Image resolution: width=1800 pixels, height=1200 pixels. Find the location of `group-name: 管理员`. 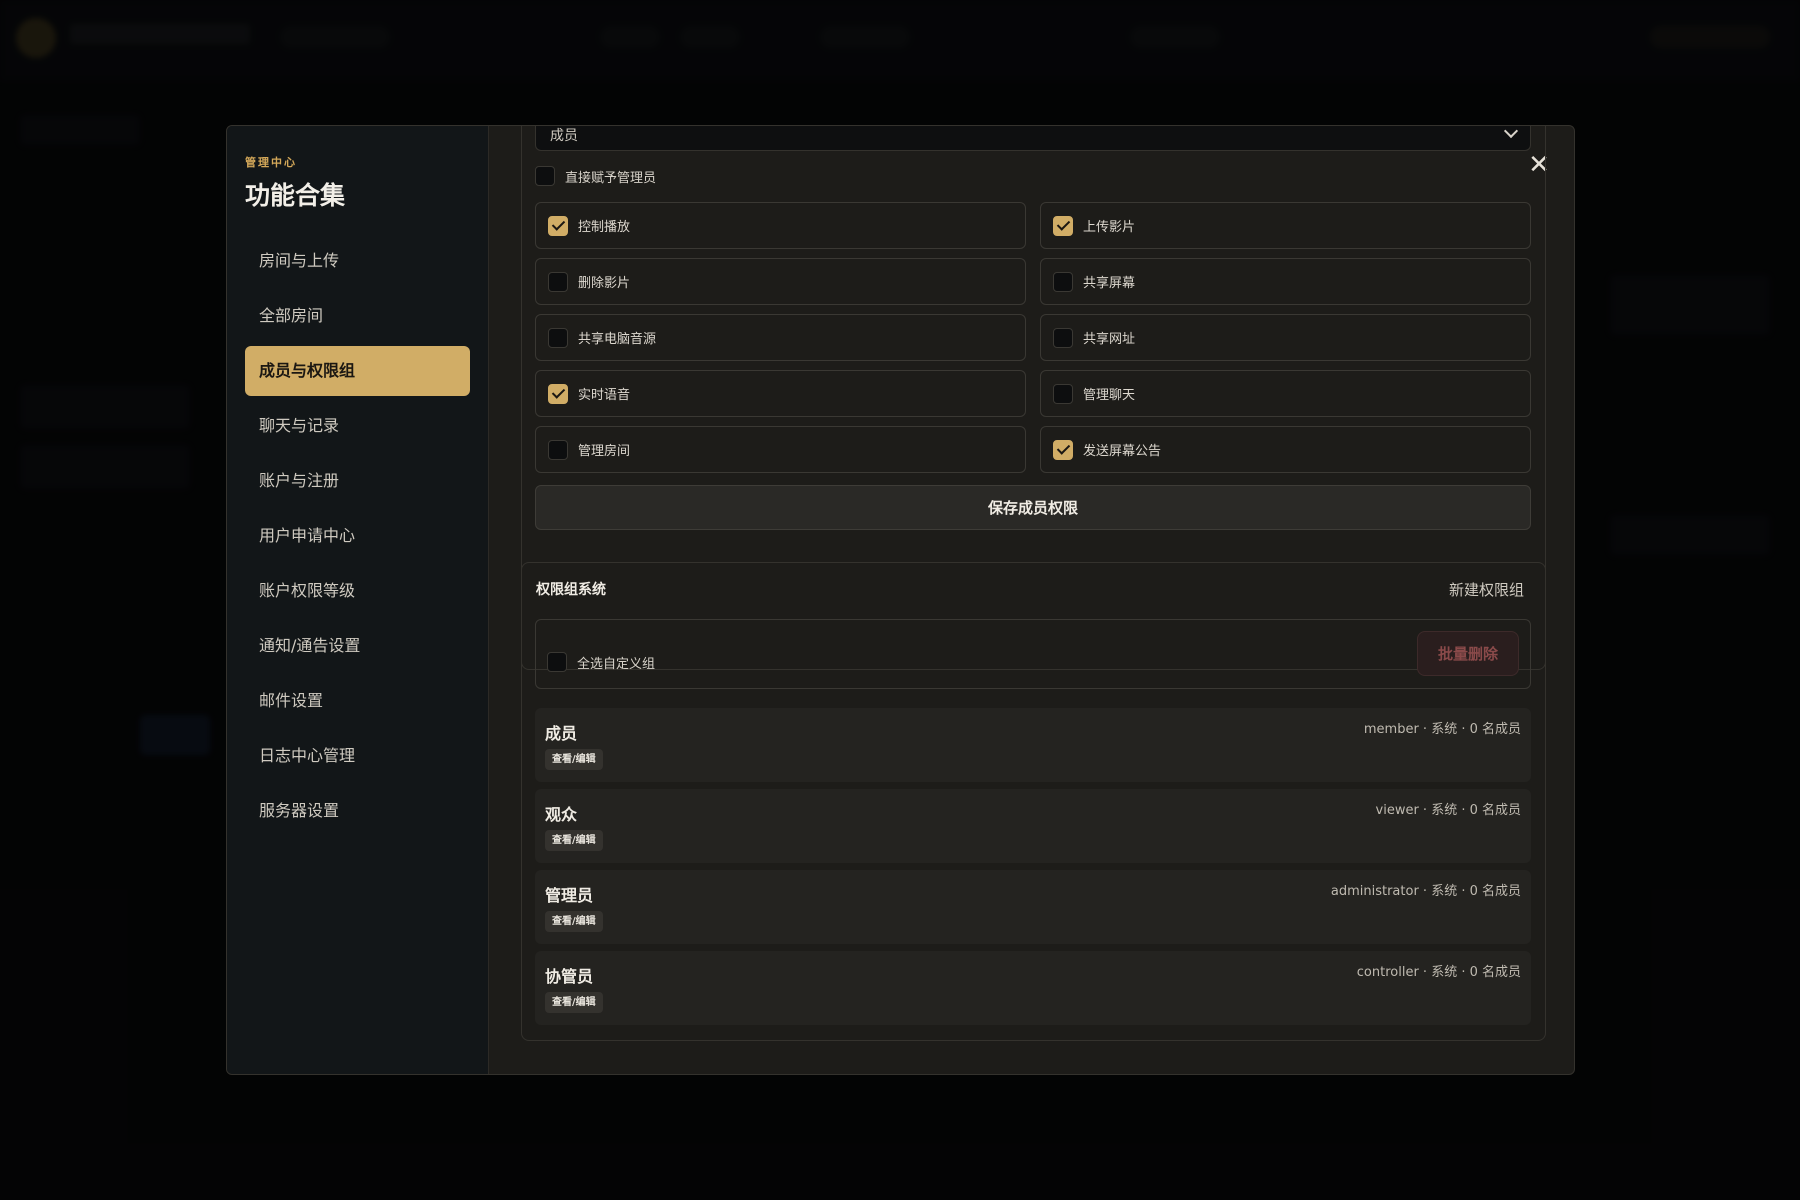

group-name: 管理员 is located at coordinates (569, 895).